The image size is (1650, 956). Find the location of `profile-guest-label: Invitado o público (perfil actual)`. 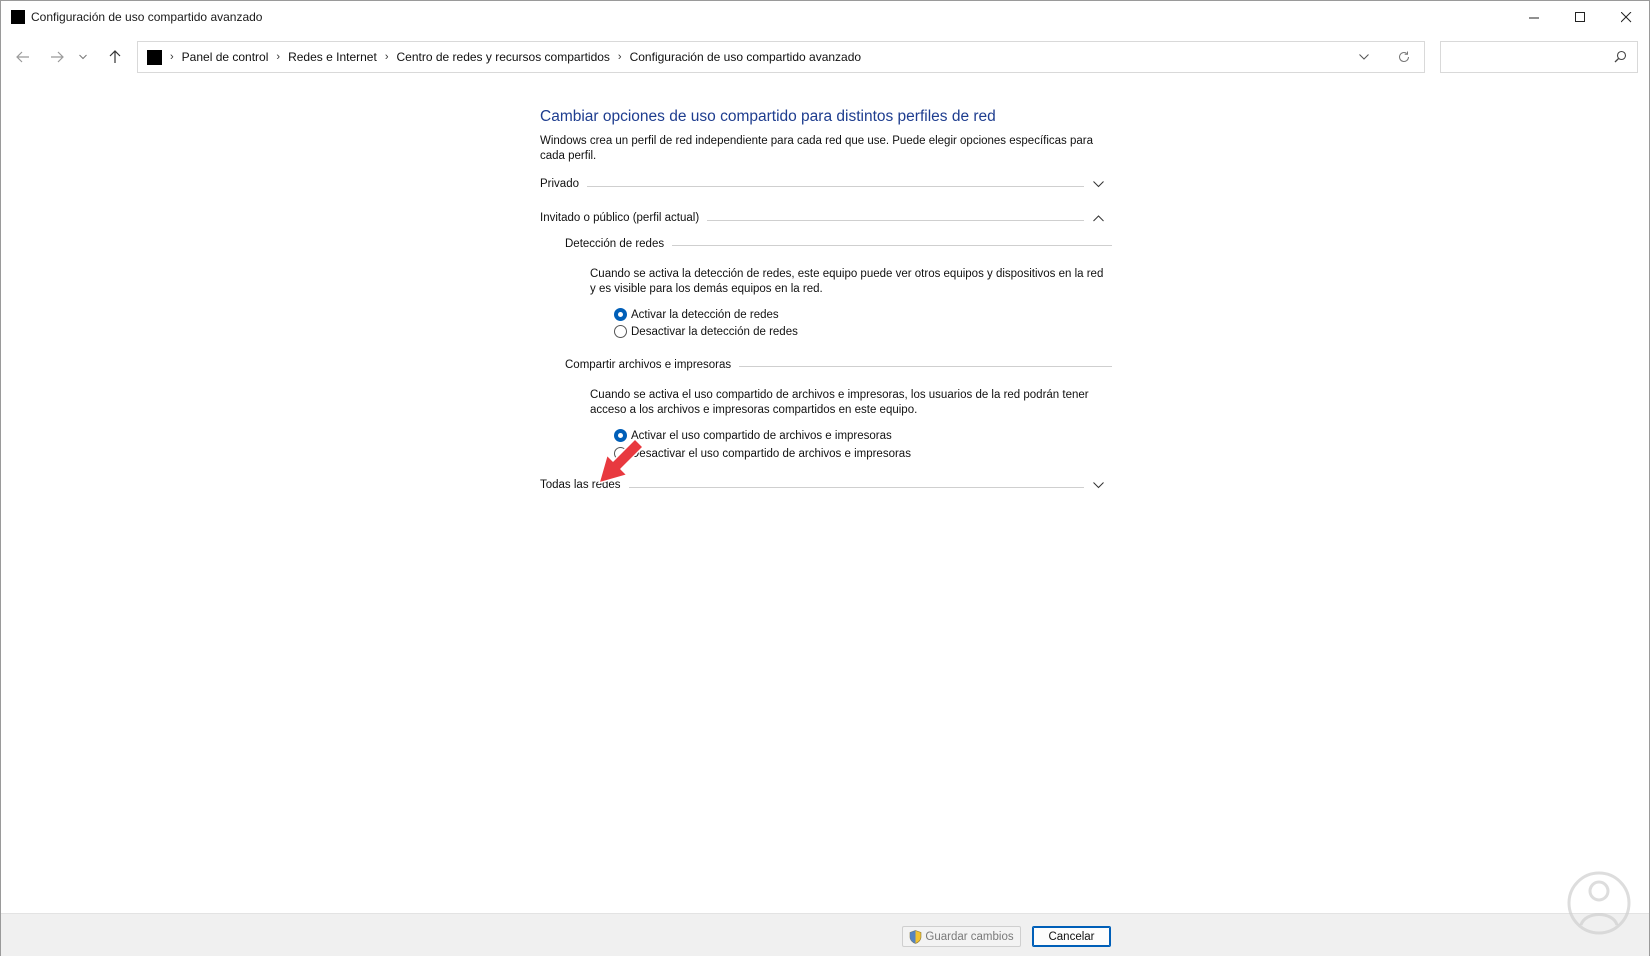

profile-guest-label: Invitado o público (perfil actual) is located at coordinates (620, 218).